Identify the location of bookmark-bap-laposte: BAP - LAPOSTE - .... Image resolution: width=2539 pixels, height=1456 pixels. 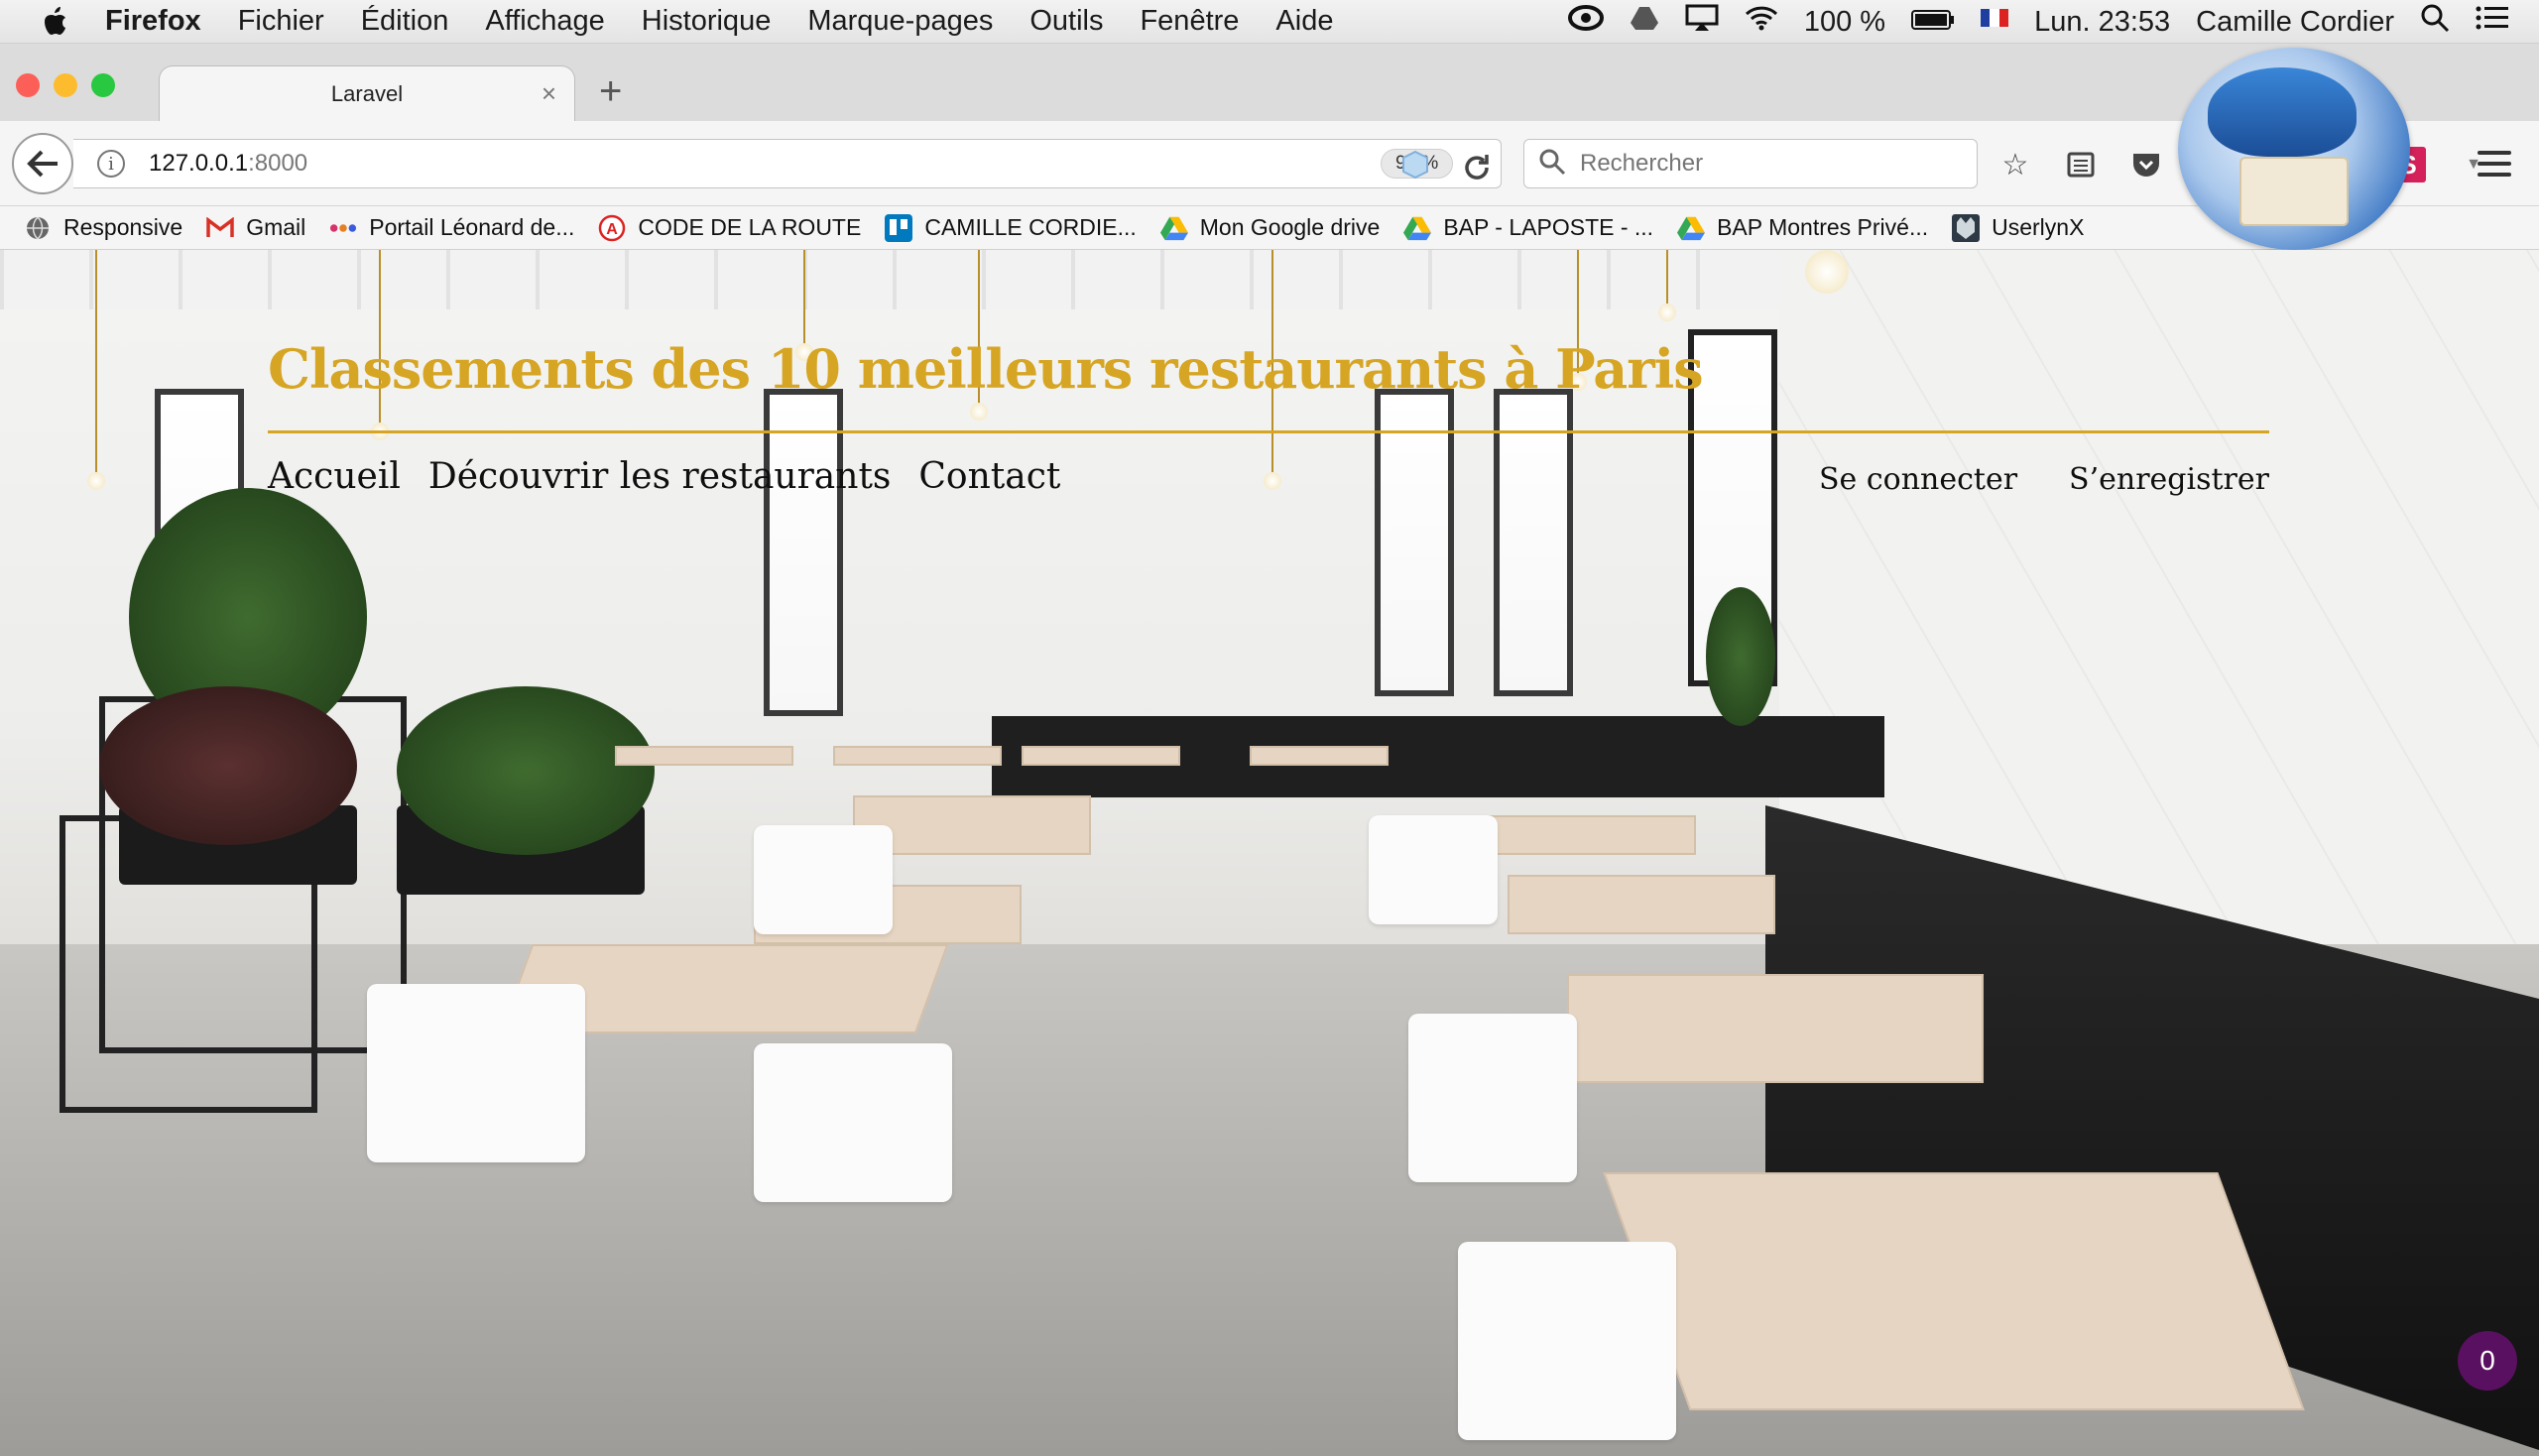
(1528, 228).